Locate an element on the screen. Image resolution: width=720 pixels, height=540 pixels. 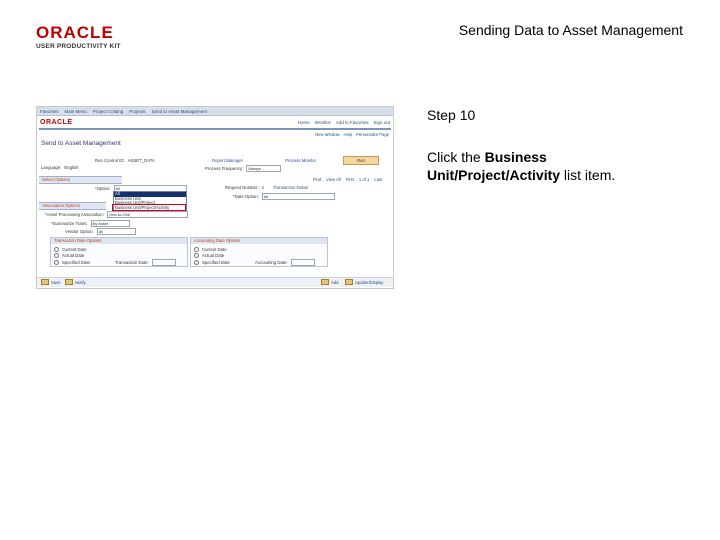
nav-project-costing: Project Costing is located at coordinates (108, 111).